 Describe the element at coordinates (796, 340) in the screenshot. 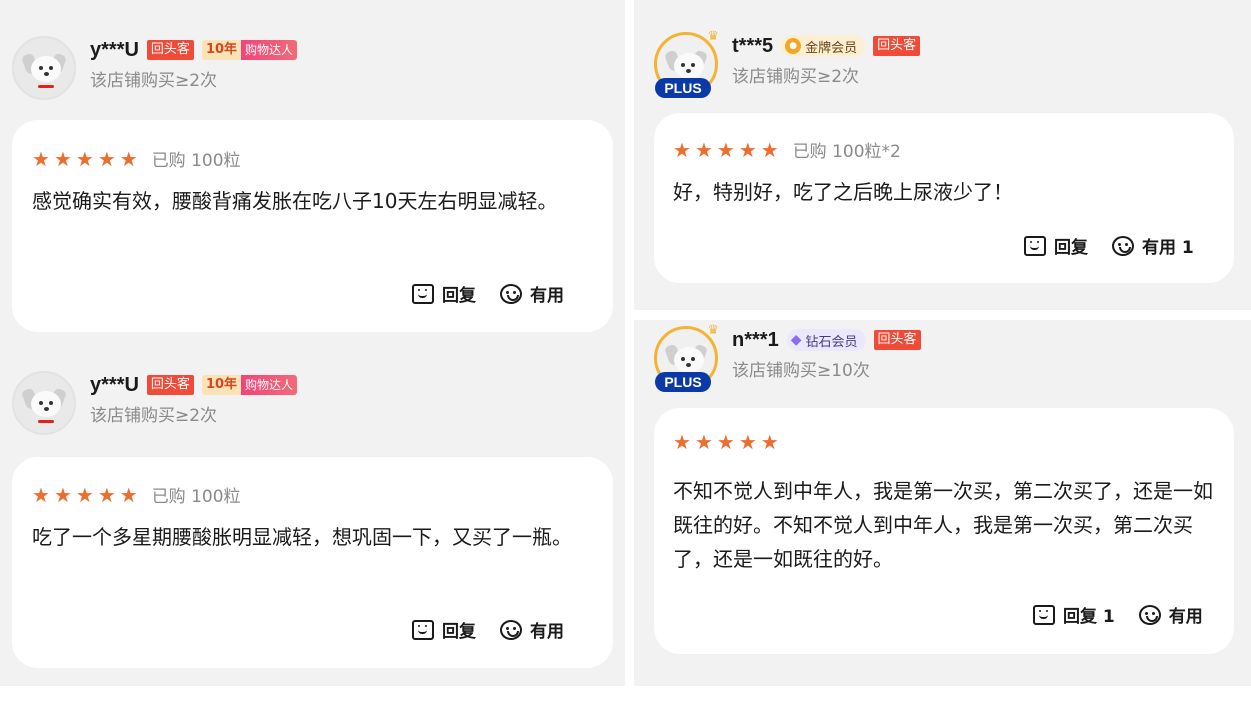

I see `diamond-icon: ◆` at that location.